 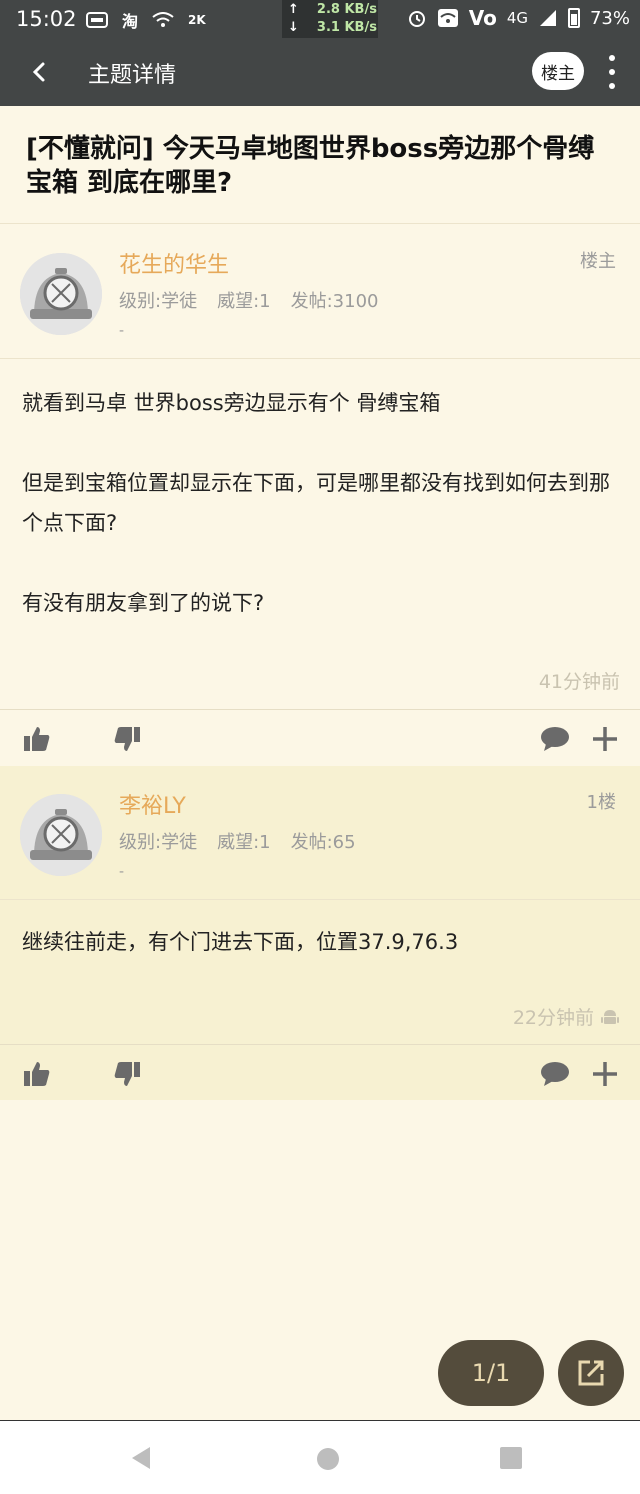 What do you see at coordinates (293, 27) in the screenshot?
I see `download-arrow-icon: ↓` at bounding box center [293, 27].